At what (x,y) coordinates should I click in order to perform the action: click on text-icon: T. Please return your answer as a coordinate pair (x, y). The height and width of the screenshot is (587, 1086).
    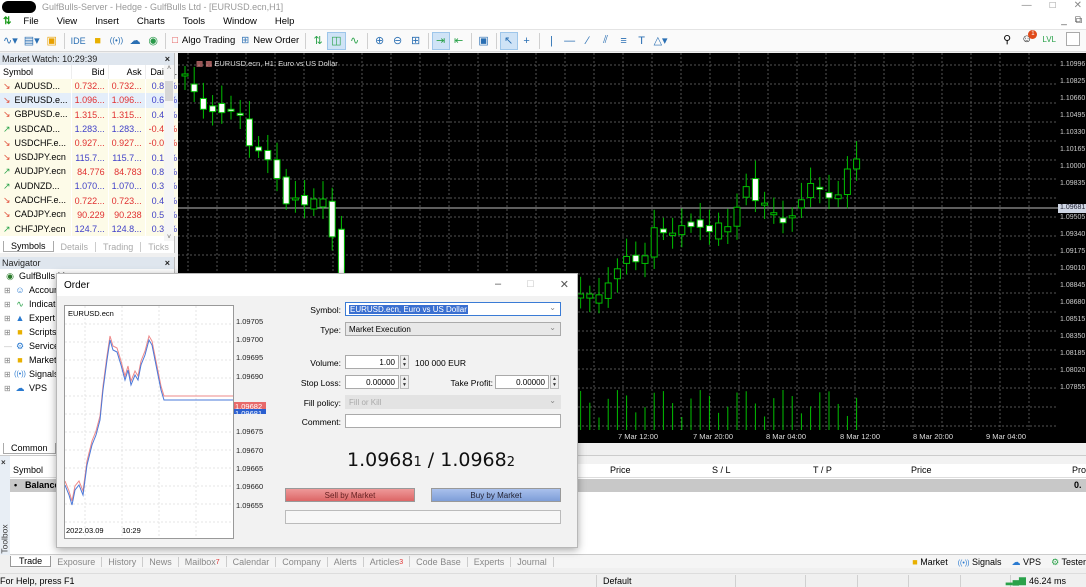
    Looking at the image, I should click on (642, 41).